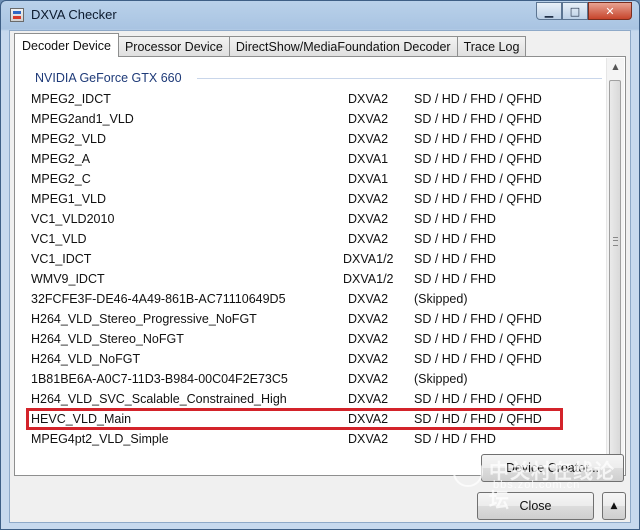 This screenshot has height=530, width=640. I want to click on decoder-name: VC1_IDCT, so click(61, 259).